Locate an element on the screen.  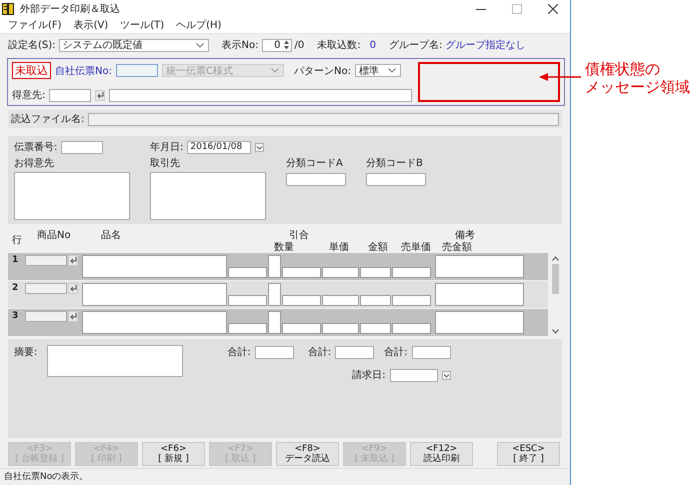
customer-label: 得意先: is located at coordinates (29, 95).